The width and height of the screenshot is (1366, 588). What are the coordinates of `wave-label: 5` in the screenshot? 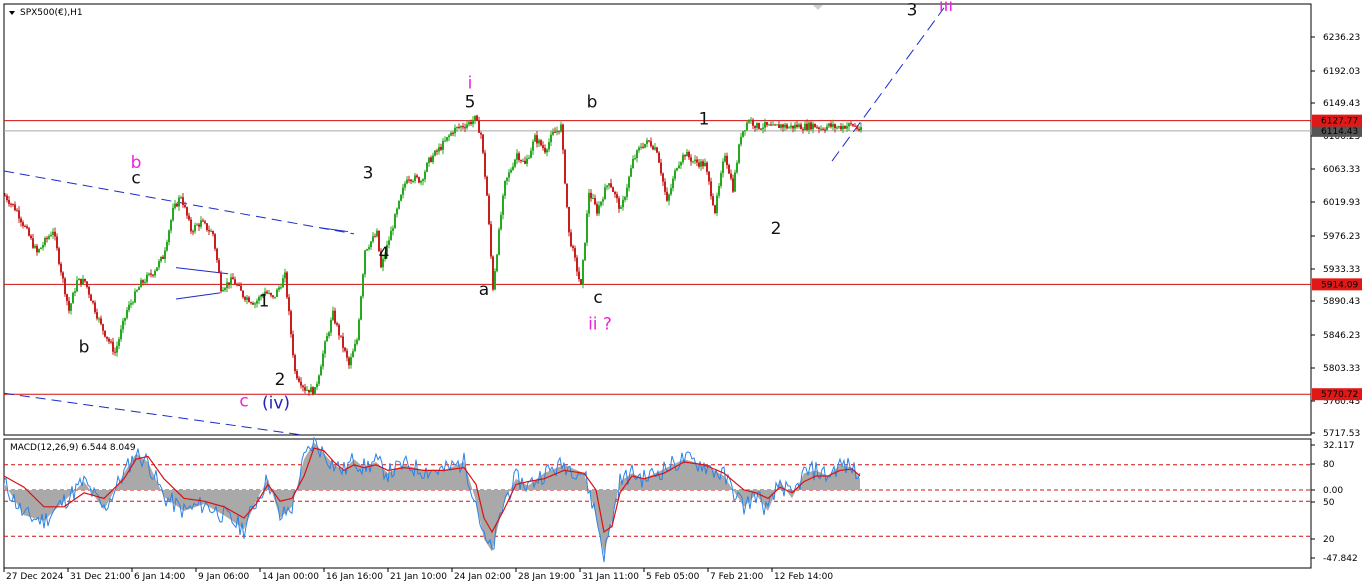 It's located at (470, 102).